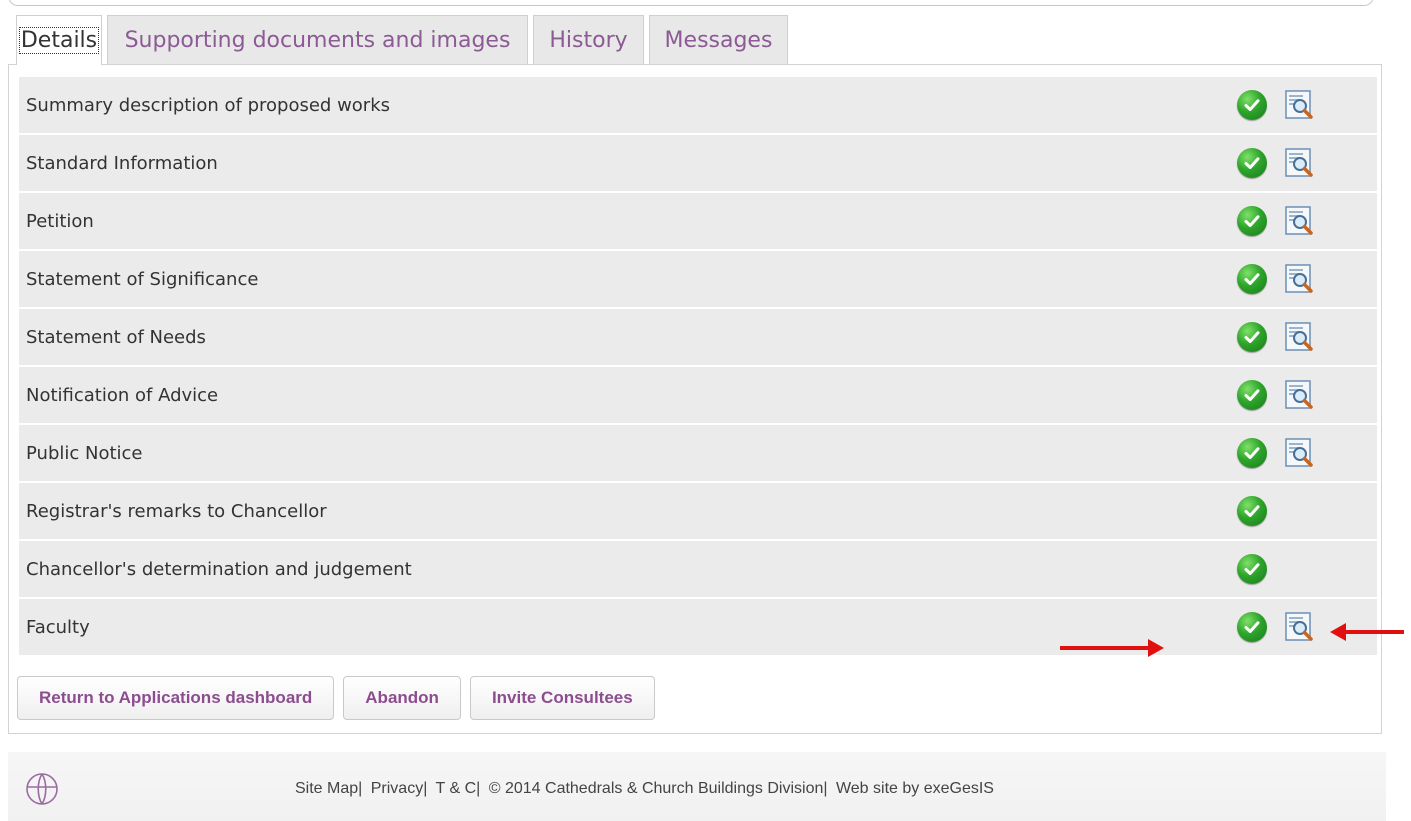 This screenshot has width=1411, height=821. Describe the element at coordinates (59, 40) in the screenshot. I see `tab-details: Details` at that location.